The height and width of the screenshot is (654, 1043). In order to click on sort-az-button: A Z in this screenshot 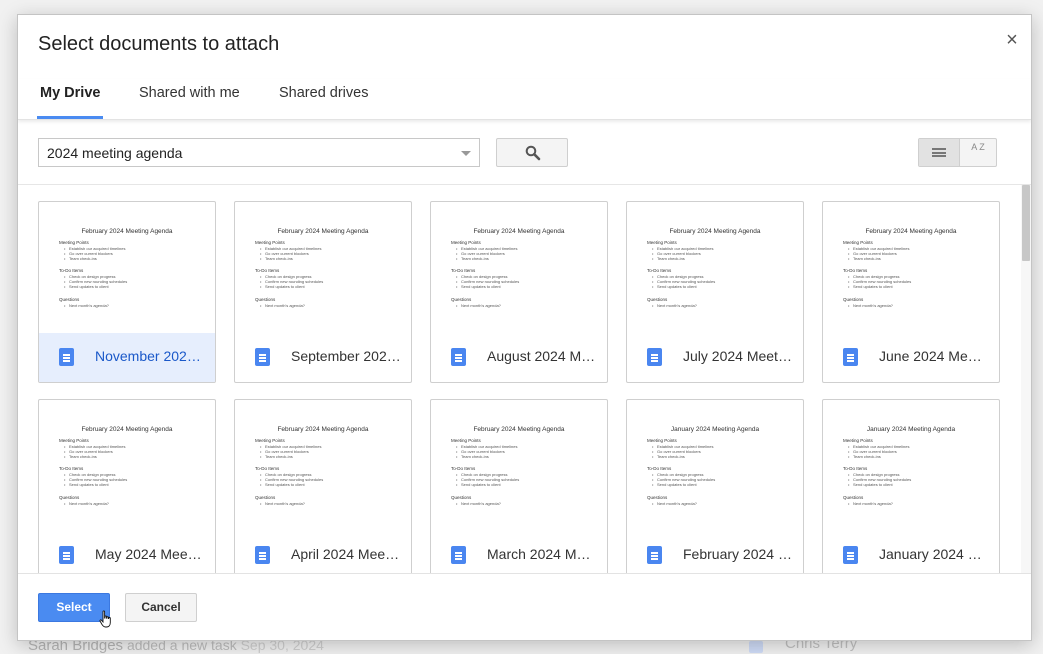, I will do `click(978, 152)`.